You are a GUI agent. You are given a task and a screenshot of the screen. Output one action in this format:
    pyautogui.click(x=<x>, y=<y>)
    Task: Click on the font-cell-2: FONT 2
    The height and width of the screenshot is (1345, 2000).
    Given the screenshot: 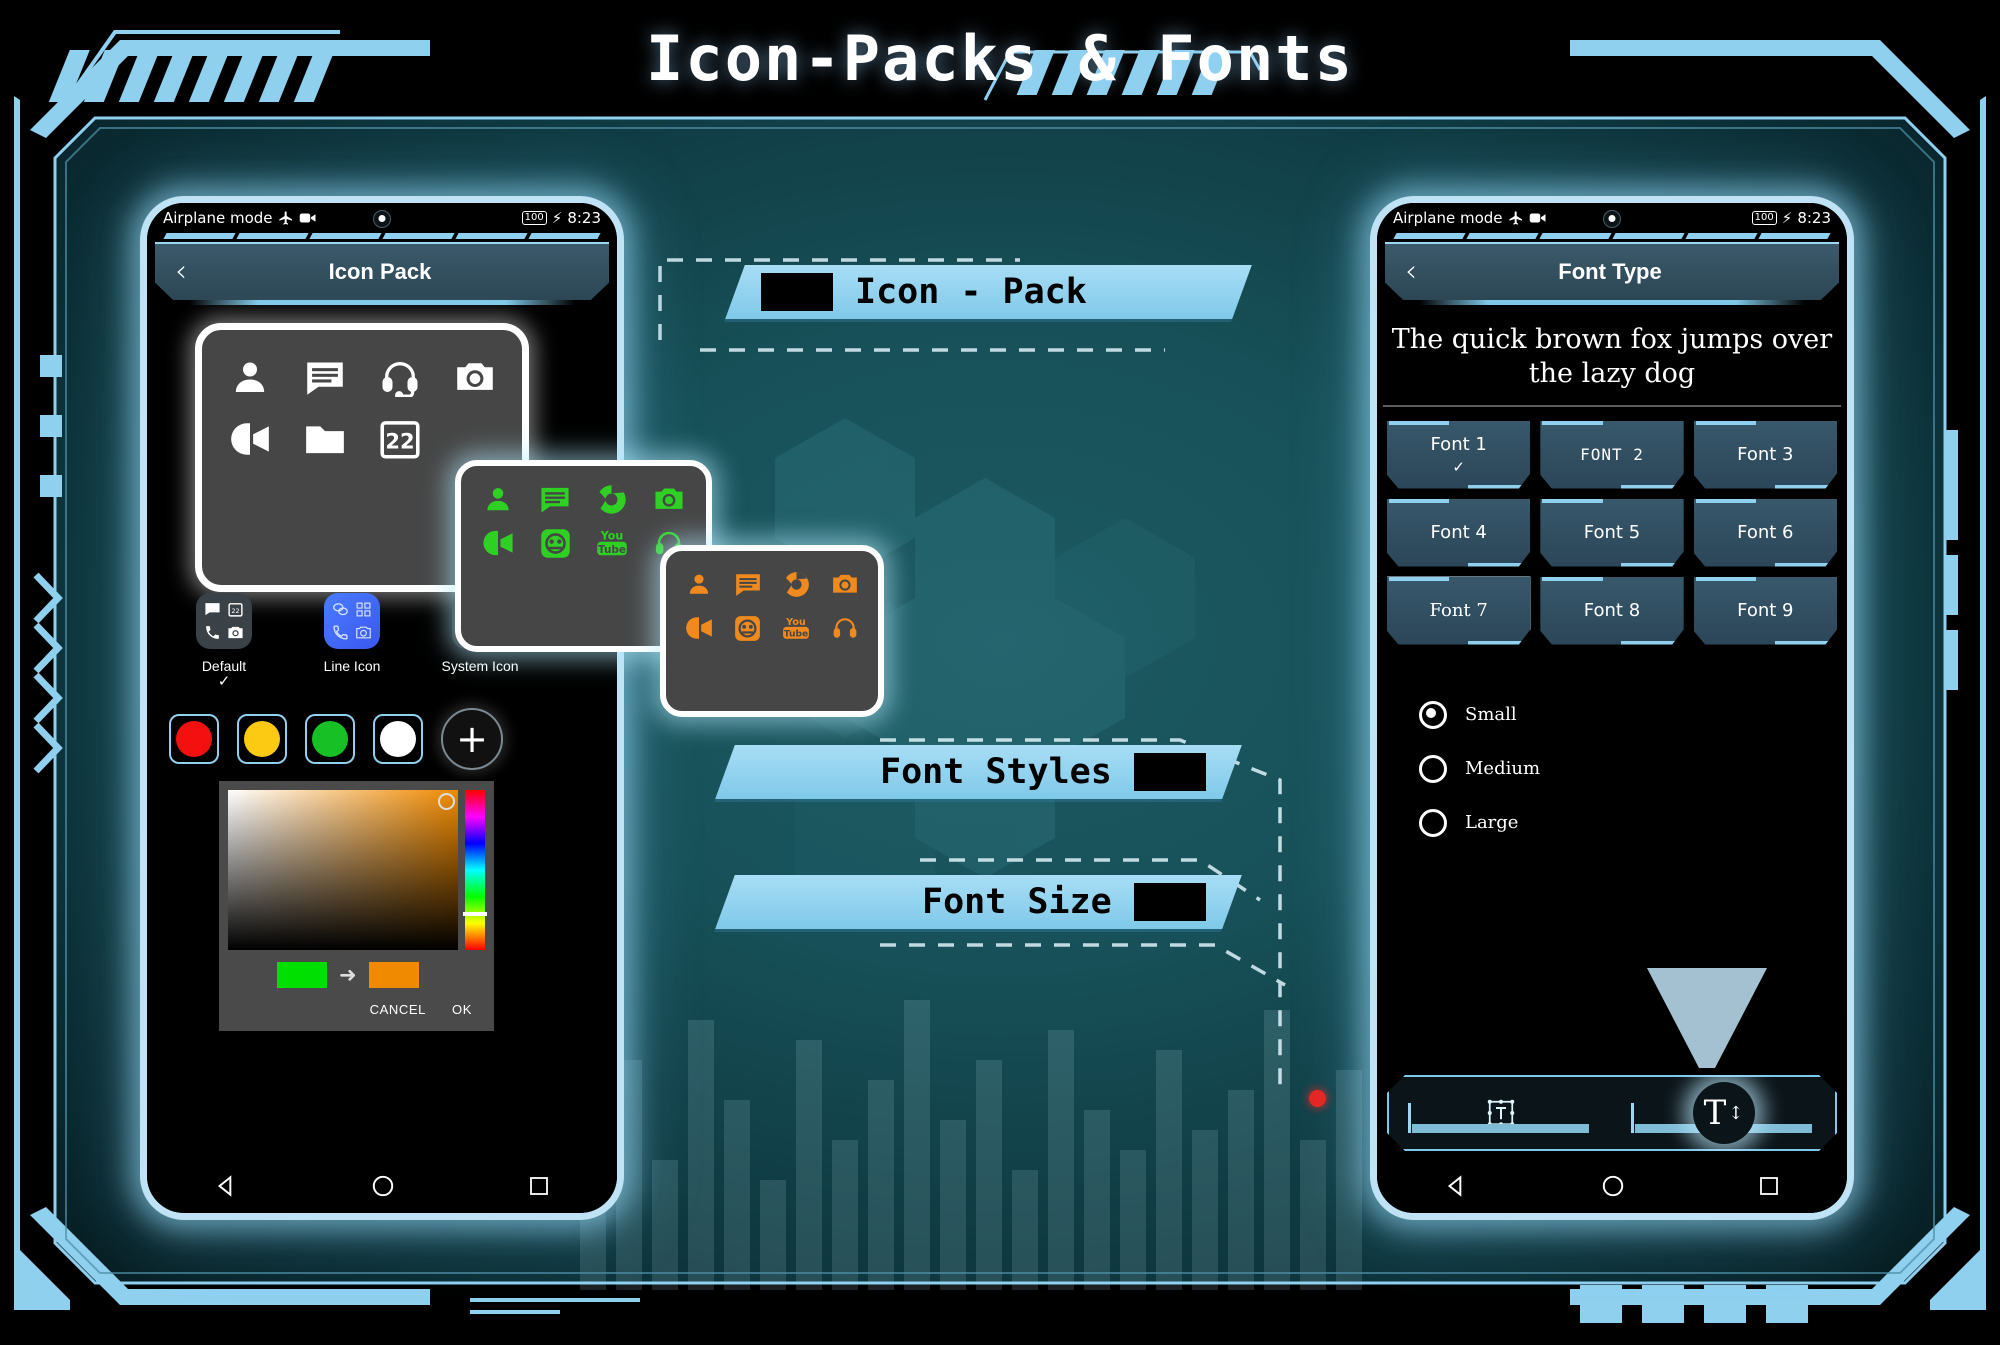 What is the action you would take?
    pyautogui.click(x=1612, y=454)
    